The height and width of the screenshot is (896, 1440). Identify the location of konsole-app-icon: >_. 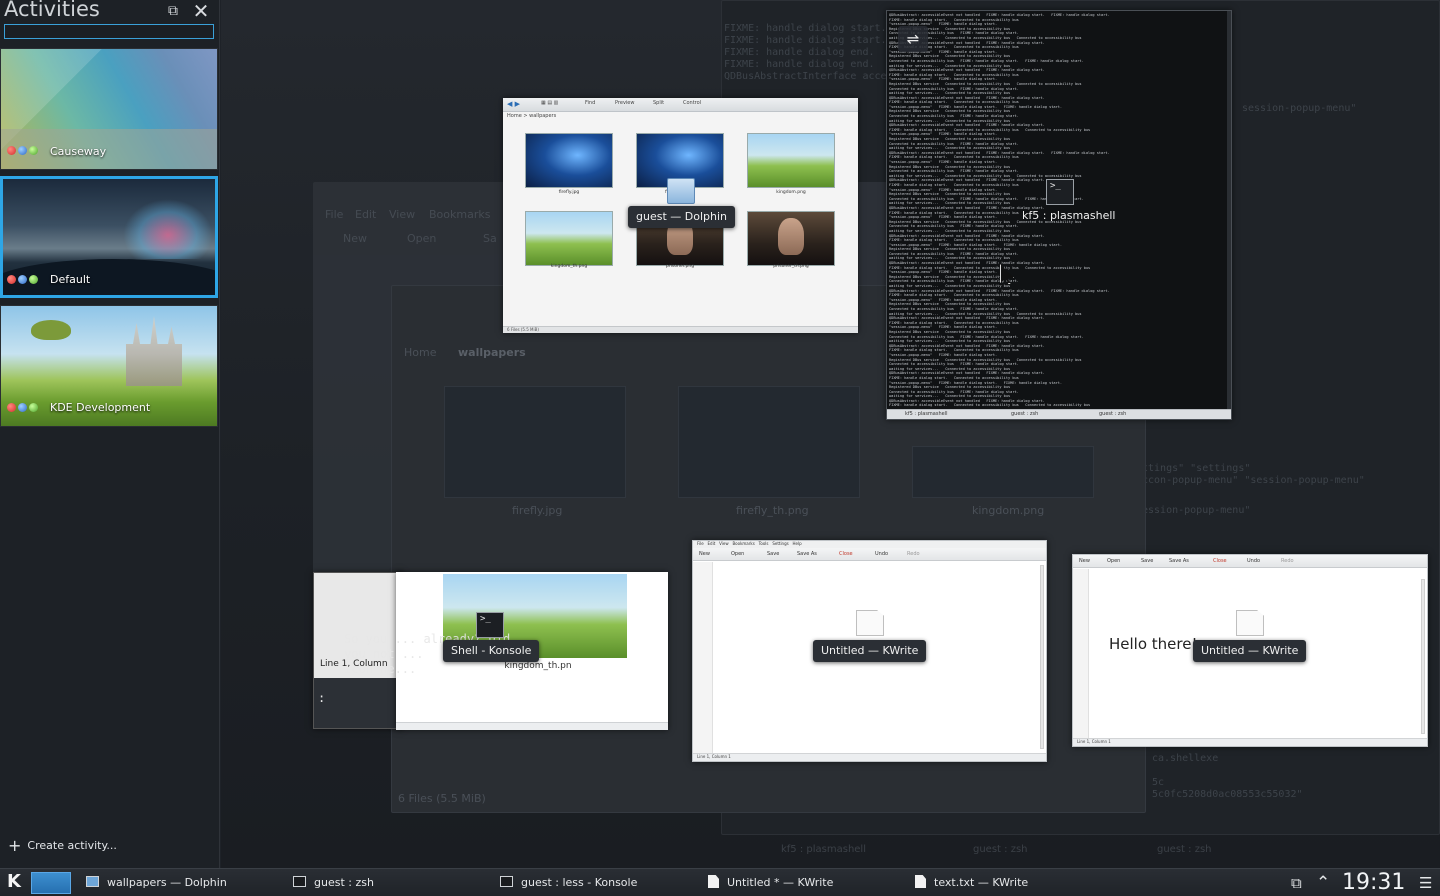
(1060, 192).